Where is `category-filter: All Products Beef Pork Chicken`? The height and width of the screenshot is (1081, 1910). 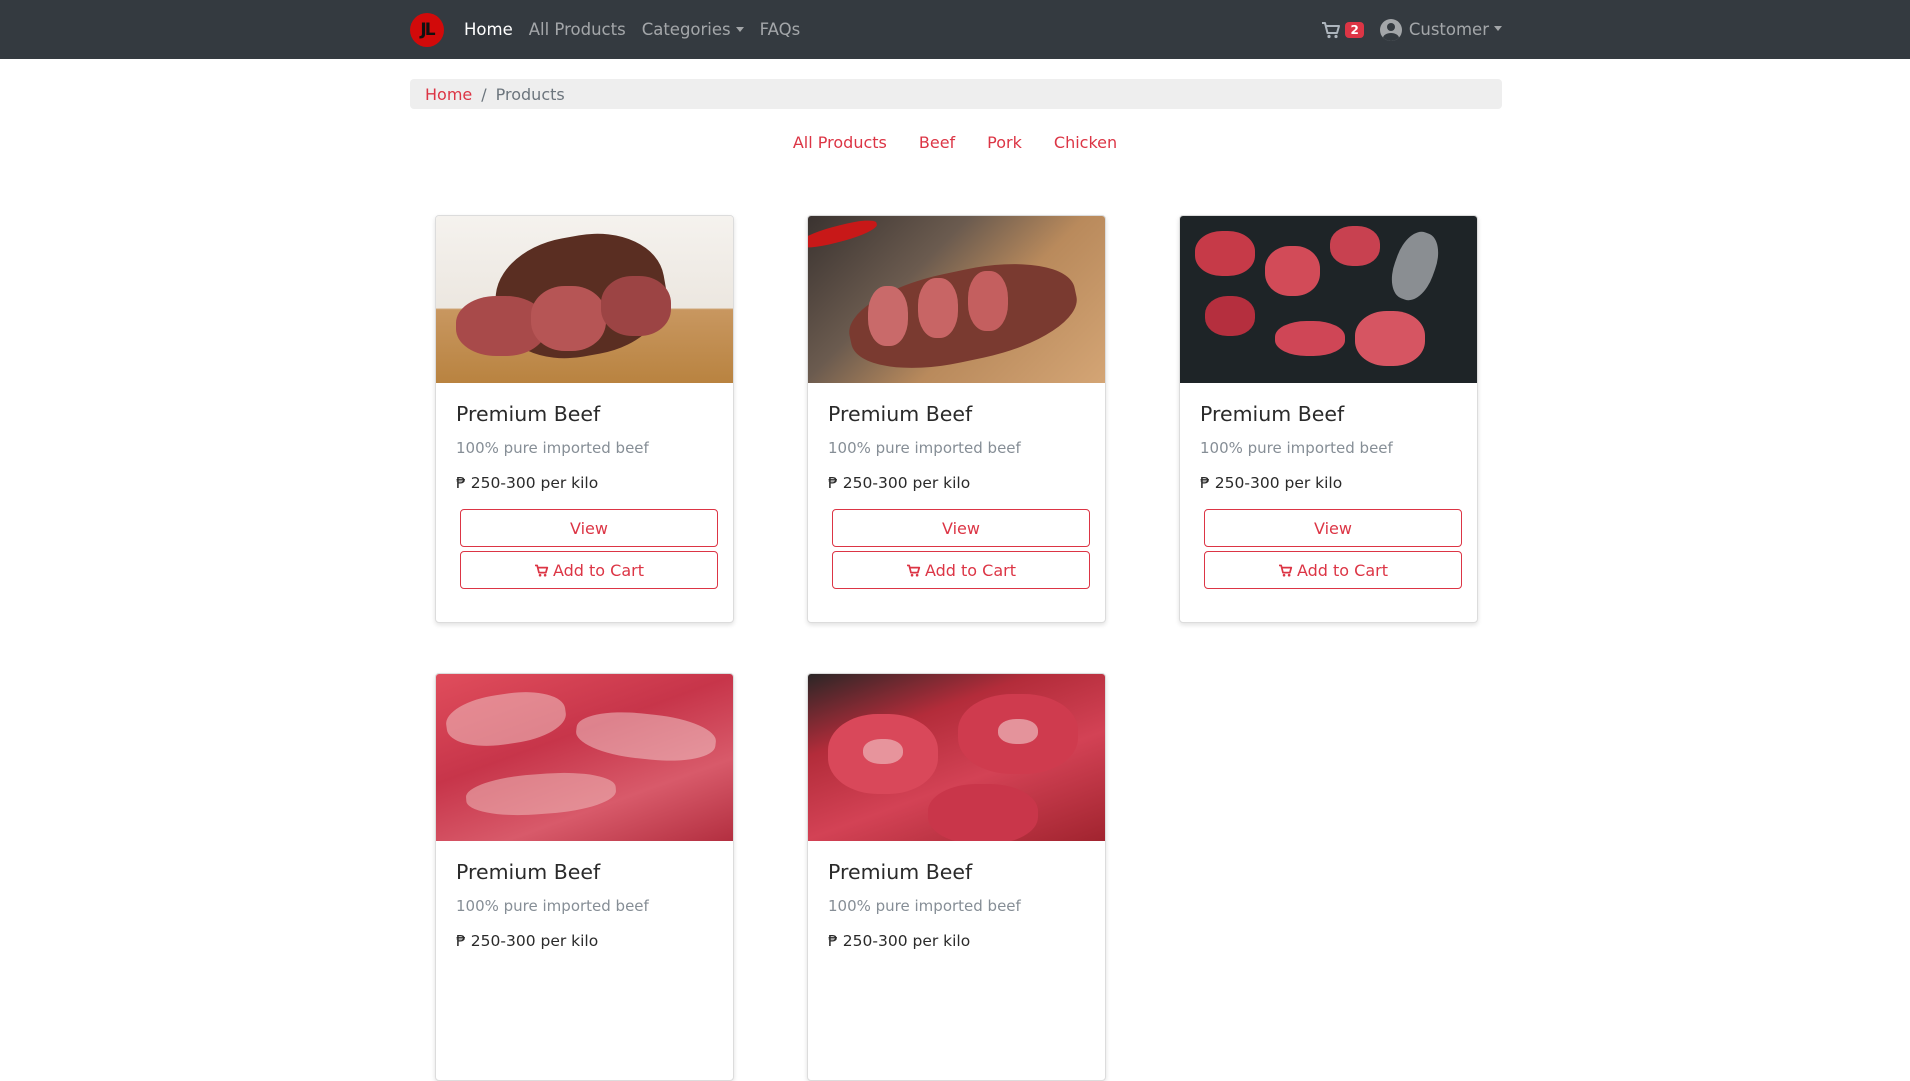
category-filter: All Products Beef Pork Chicken is located at coordinates (955, 142).